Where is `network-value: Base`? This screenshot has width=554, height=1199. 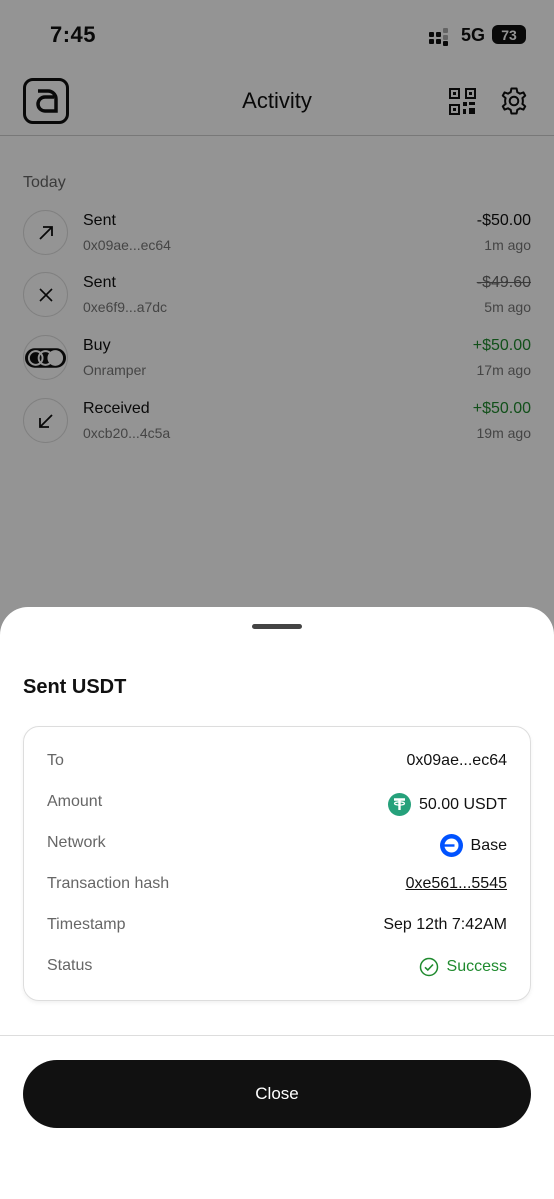
network-value: Base is located at coordinates (473, 845).